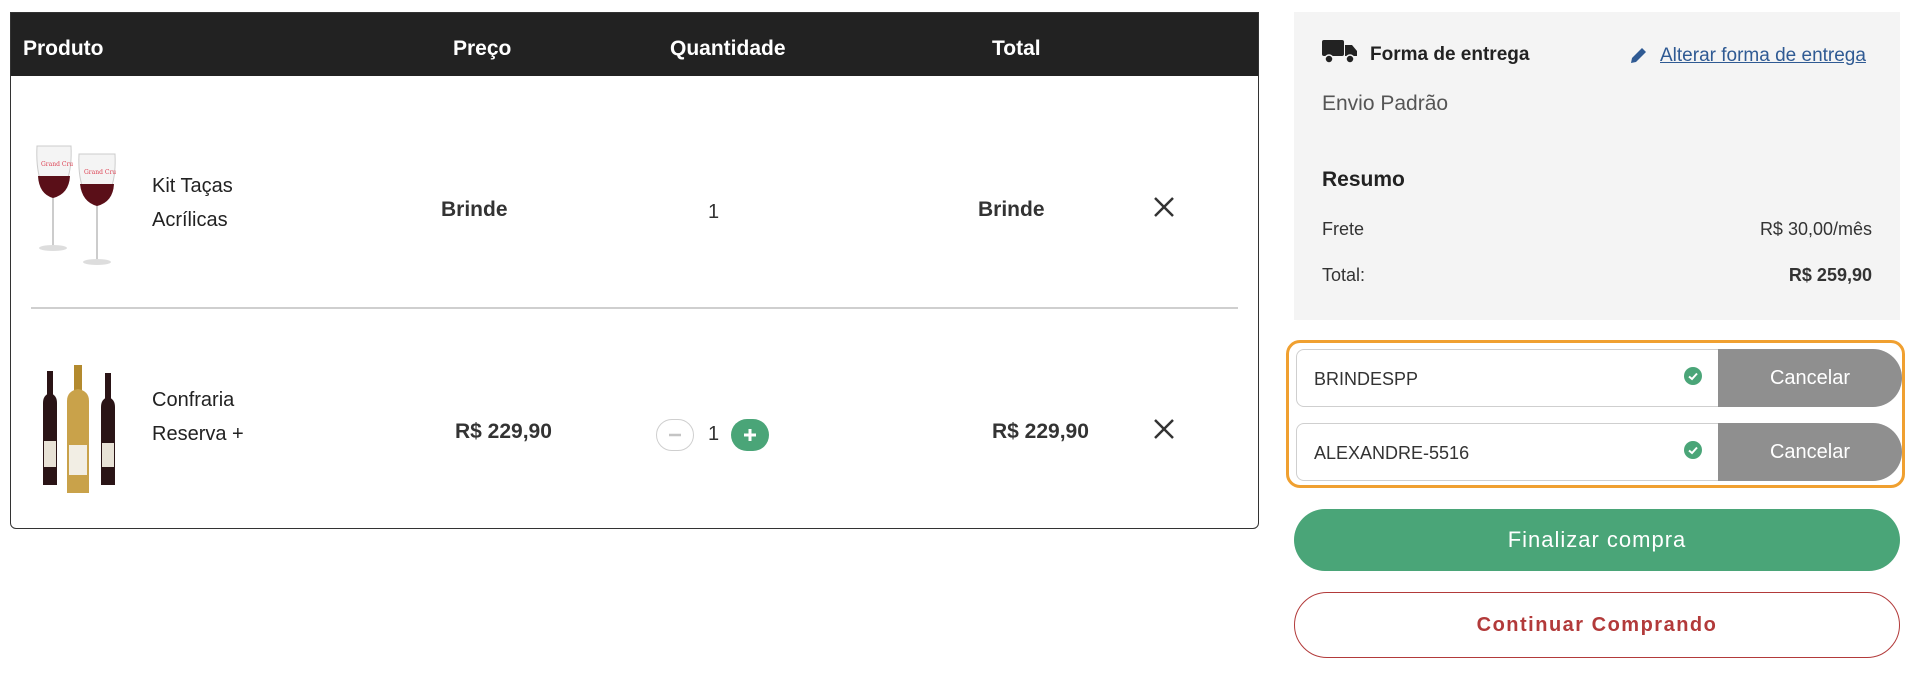 This screenshot has width=1920, height=673. I want to click on plus-icon, so click(750, 435).